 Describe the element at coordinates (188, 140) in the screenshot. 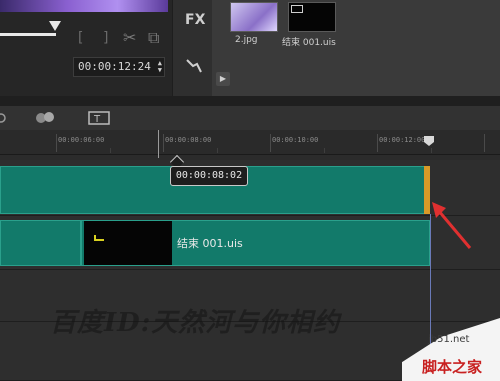

I see `ruler-label: 00:00:08:00` at that location.